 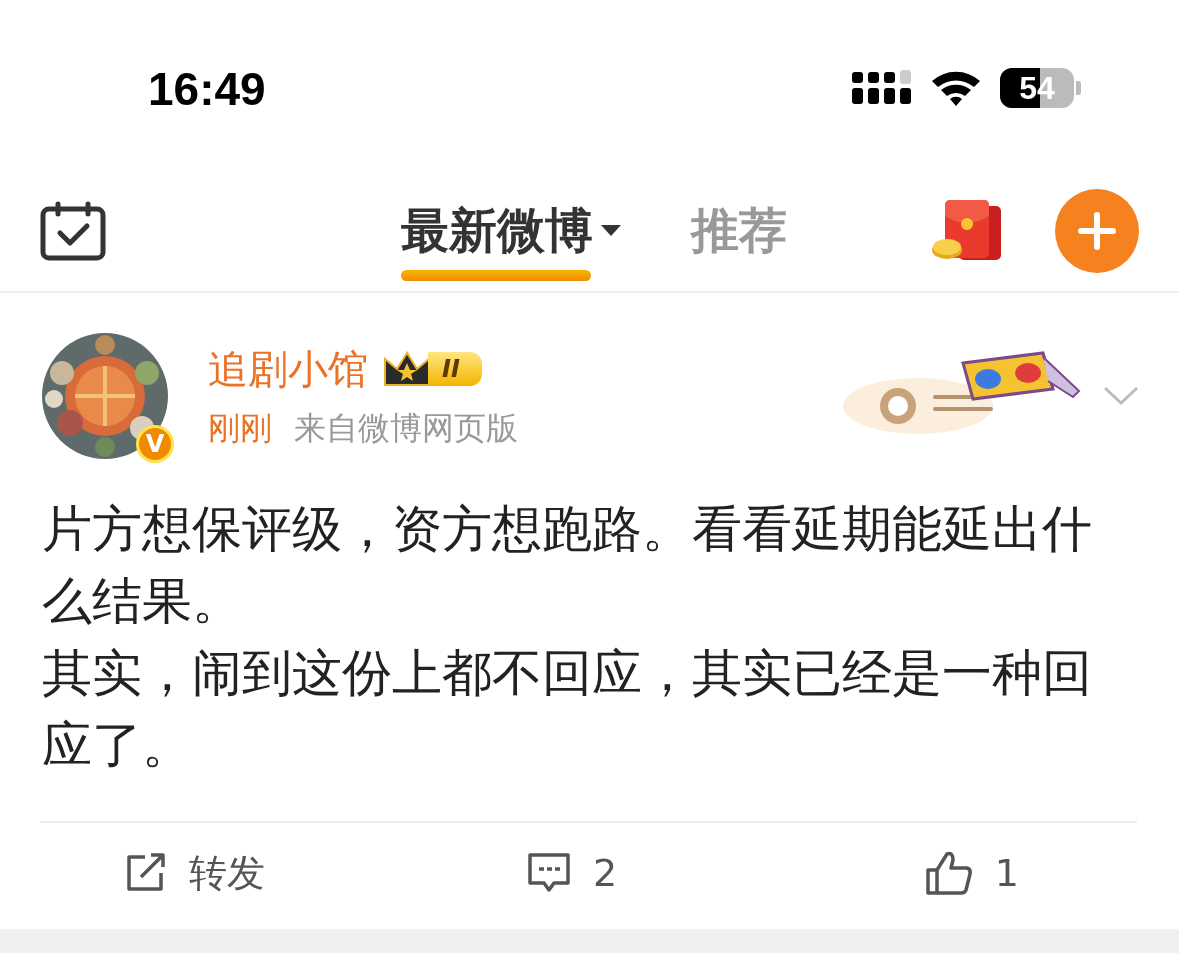 What do you see at coordinates (567, 565) in the screenshot?
I see `post-text: 片方想保评级，资方想跑路。看看延期能延出什么结果。` at bounding box center [567, 565].